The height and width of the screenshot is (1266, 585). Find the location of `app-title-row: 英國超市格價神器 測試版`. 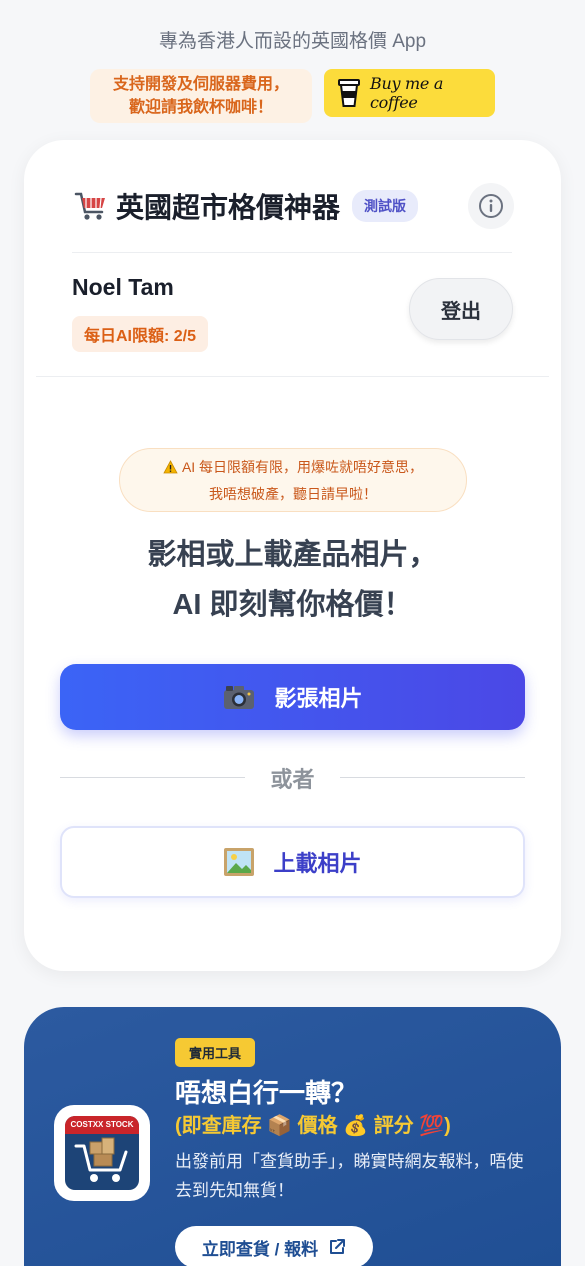

app-title-row: 英國超市格價神器 測試版 is located at coordinates (246, 206).